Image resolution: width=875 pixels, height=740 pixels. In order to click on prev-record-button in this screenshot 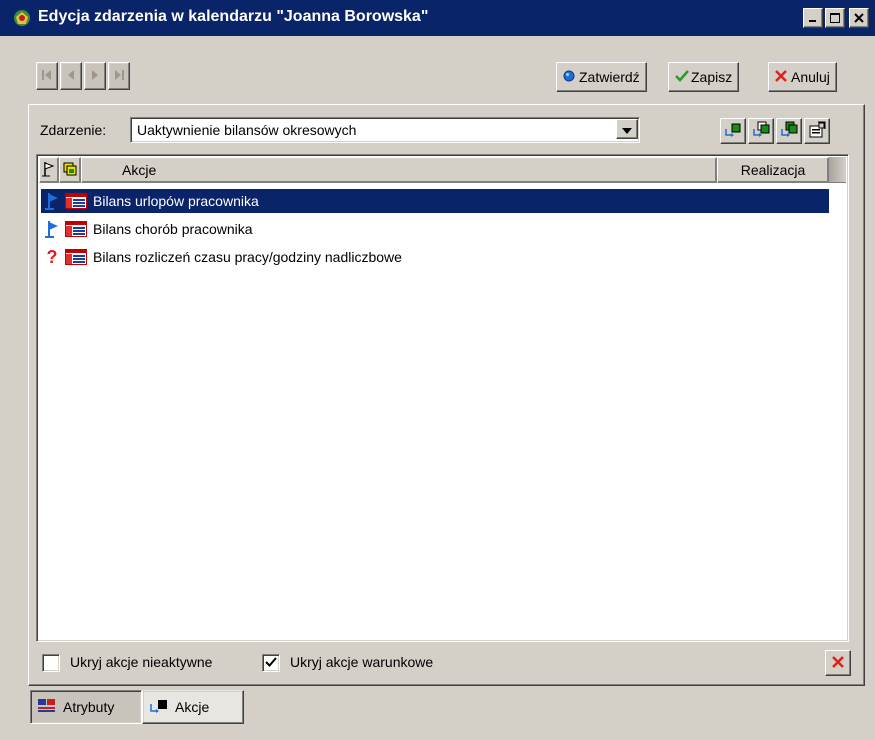, I will do `click(71, 76)`.